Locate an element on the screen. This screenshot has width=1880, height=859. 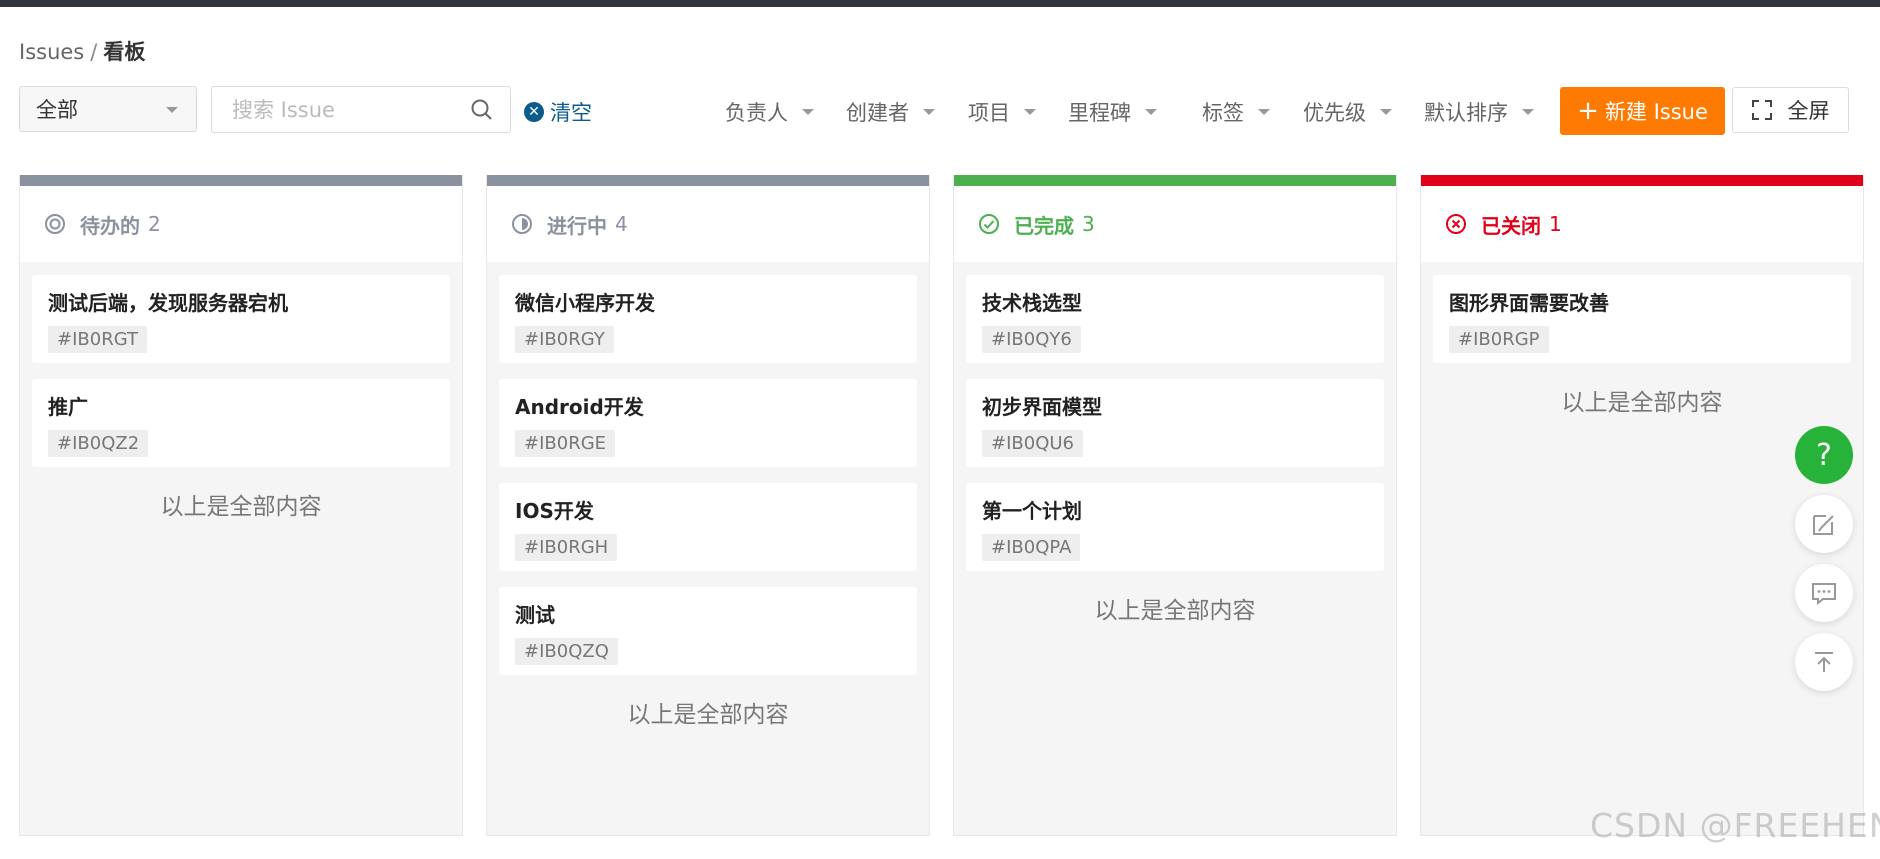
column-count: 2 is located at coordinates (154, 224).